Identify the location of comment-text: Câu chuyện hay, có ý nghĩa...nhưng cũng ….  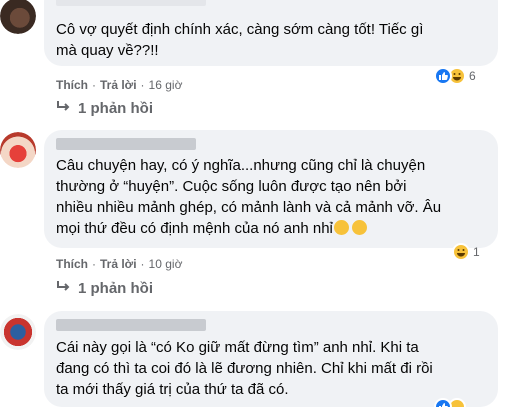
(249, 197).